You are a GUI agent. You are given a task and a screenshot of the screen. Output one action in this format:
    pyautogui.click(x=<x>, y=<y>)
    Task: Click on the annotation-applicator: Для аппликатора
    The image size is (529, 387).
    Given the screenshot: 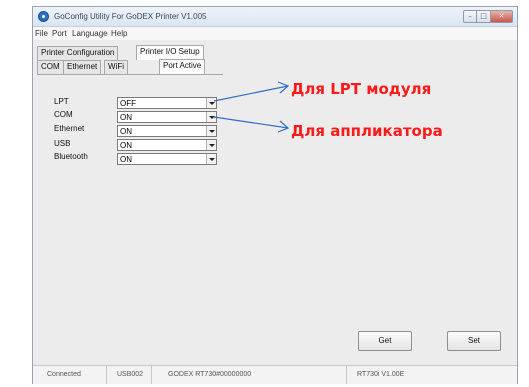 What is the action you would take?
    pyautogui.click(x=367, y=131)
    